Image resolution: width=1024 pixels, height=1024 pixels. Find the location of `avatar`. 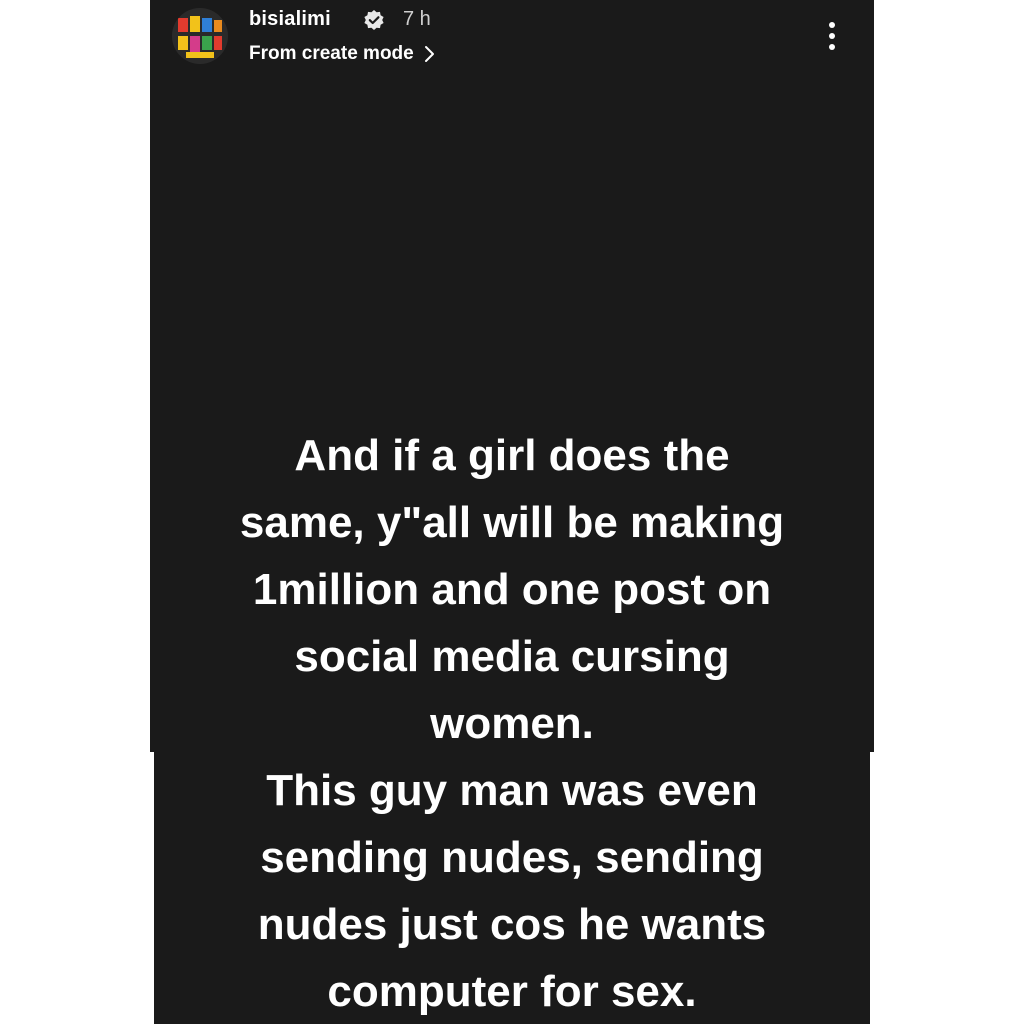

avatar is located at coordinates (200, 36).